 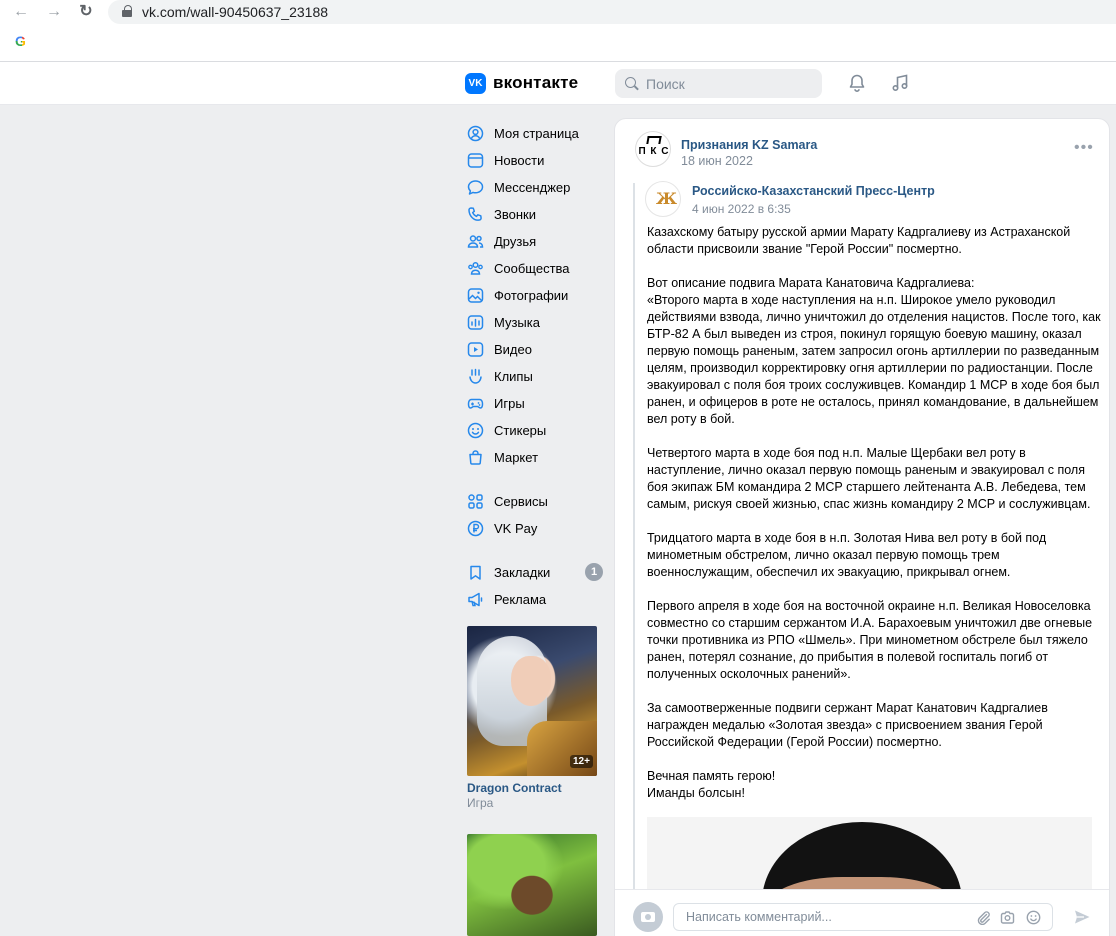 I want to click on bookmark-icon, so click(x=475, y=572).